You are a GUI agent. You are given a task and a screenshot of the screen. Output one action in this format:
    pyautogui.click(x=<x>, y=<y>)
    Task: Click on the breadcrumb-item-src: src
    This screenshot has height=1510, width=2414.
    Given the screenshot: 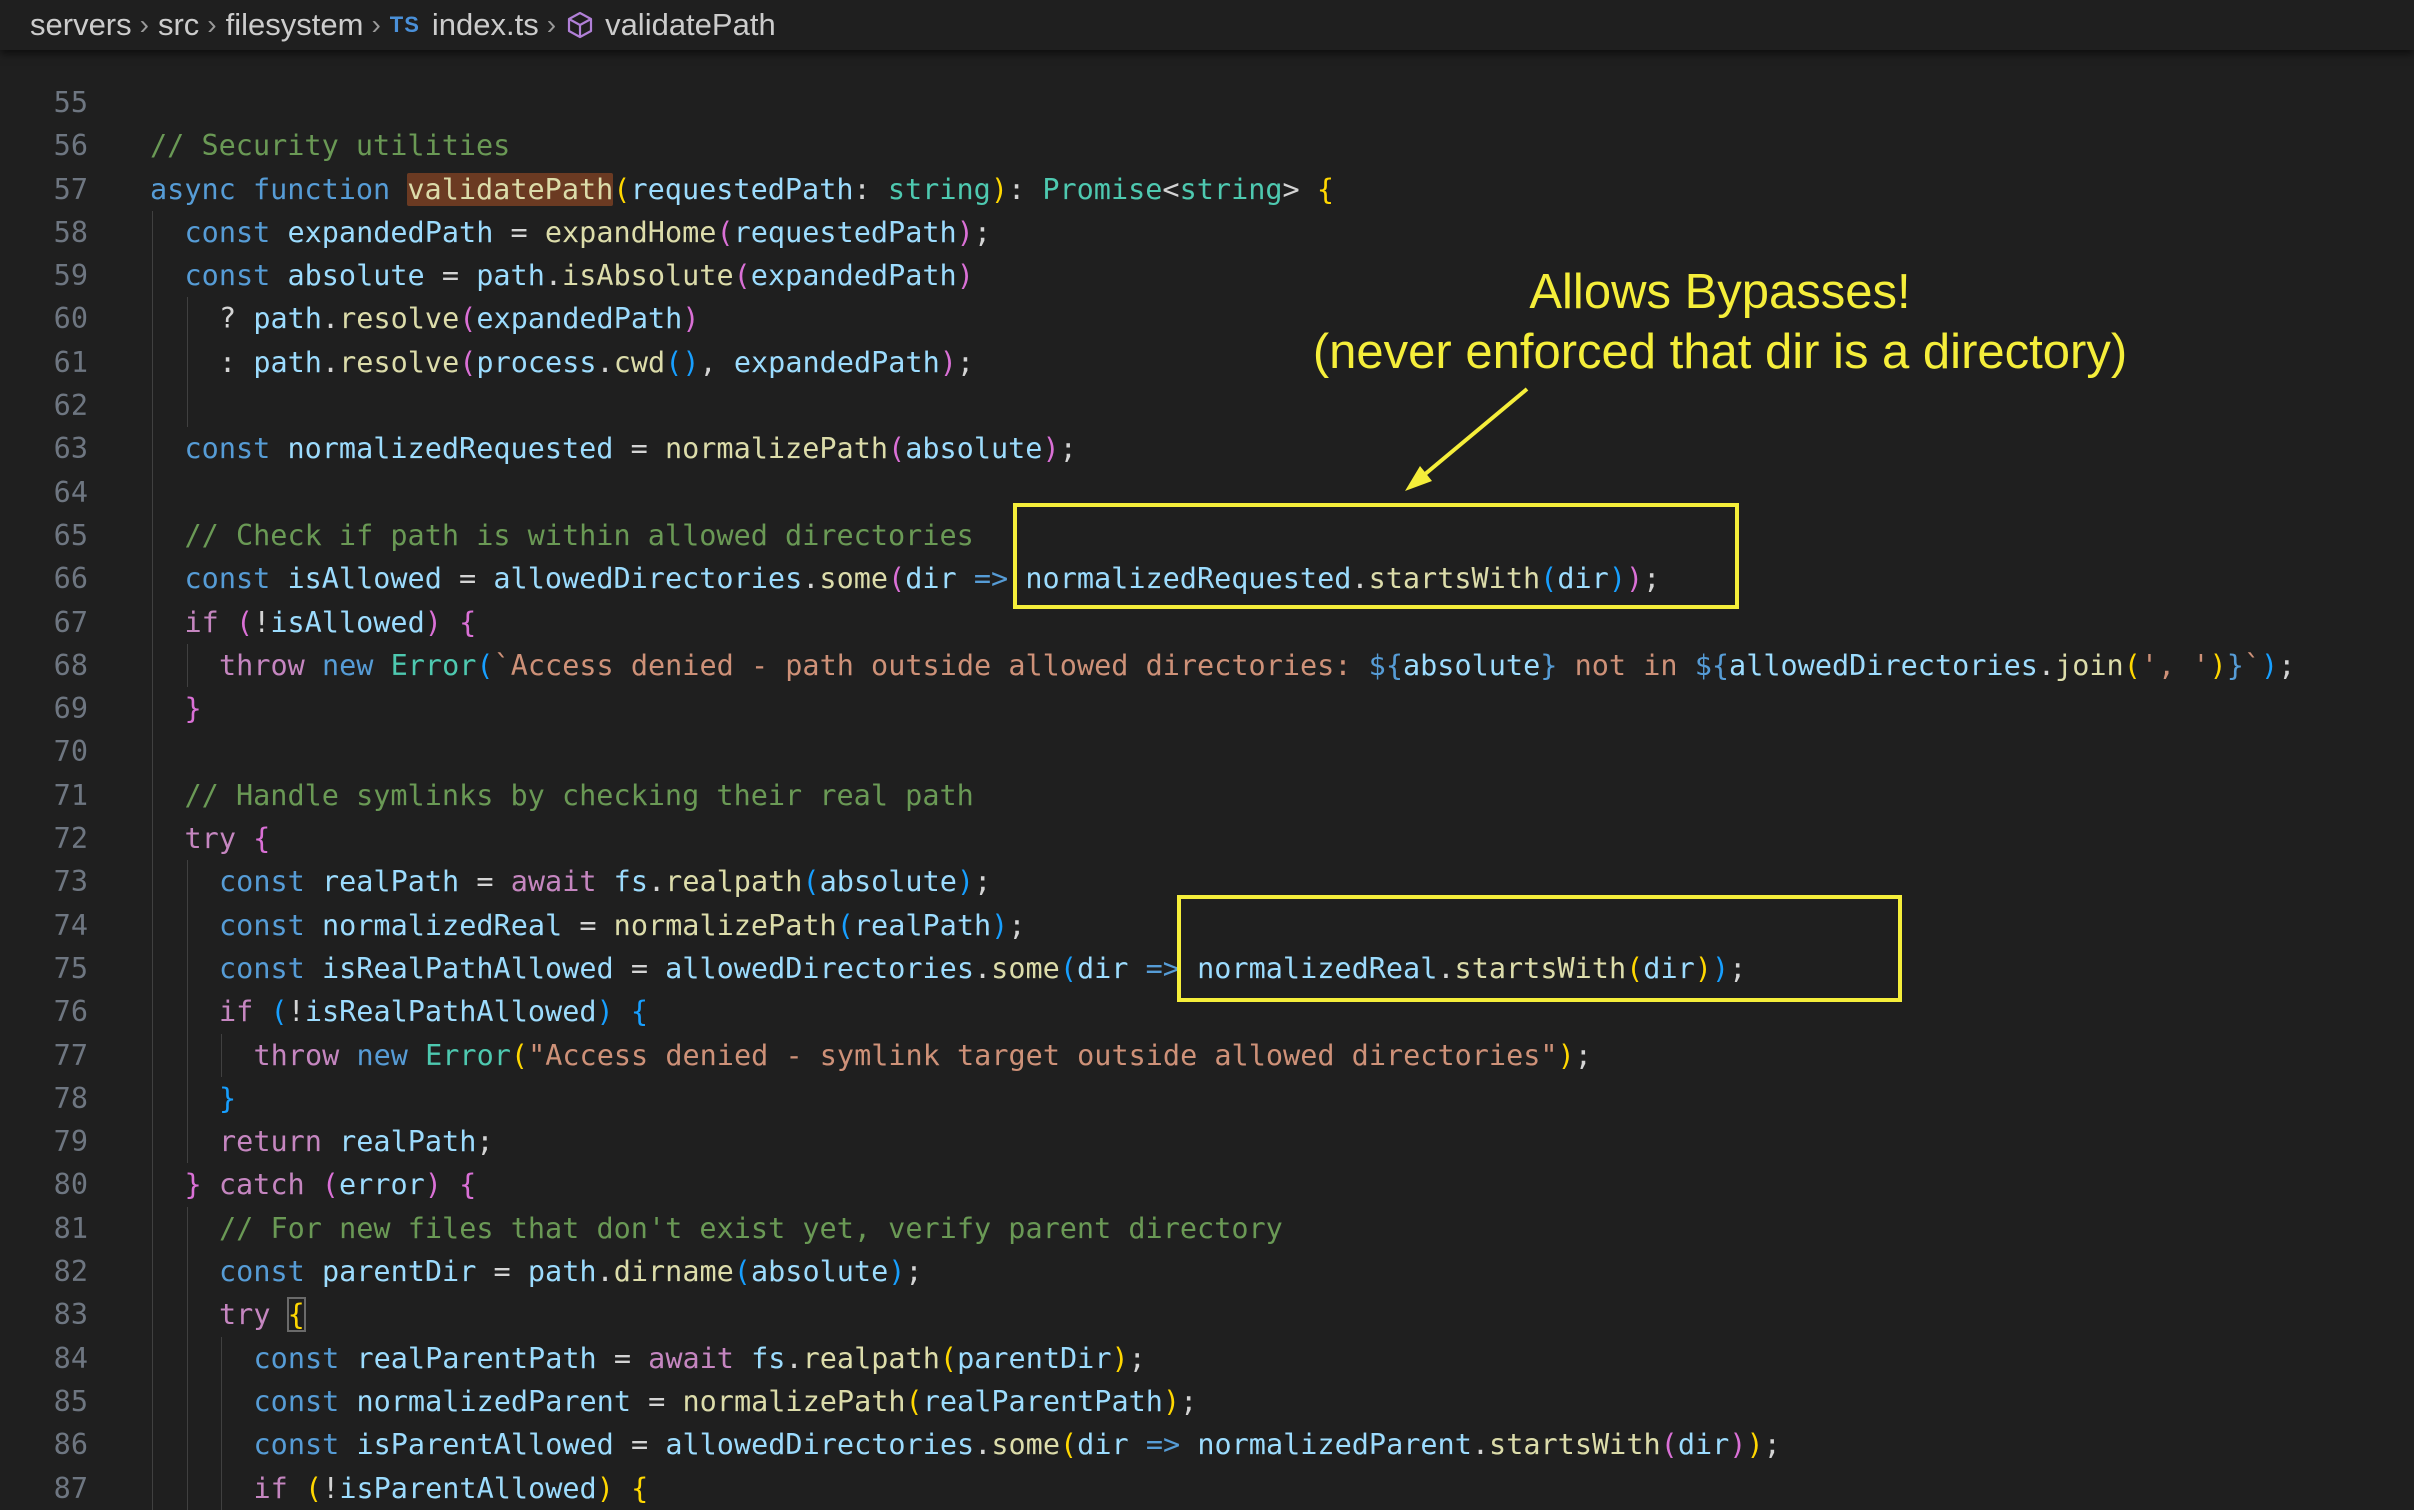 What is the action you would take?
    pyautogui.click(x=178, y=25)
    